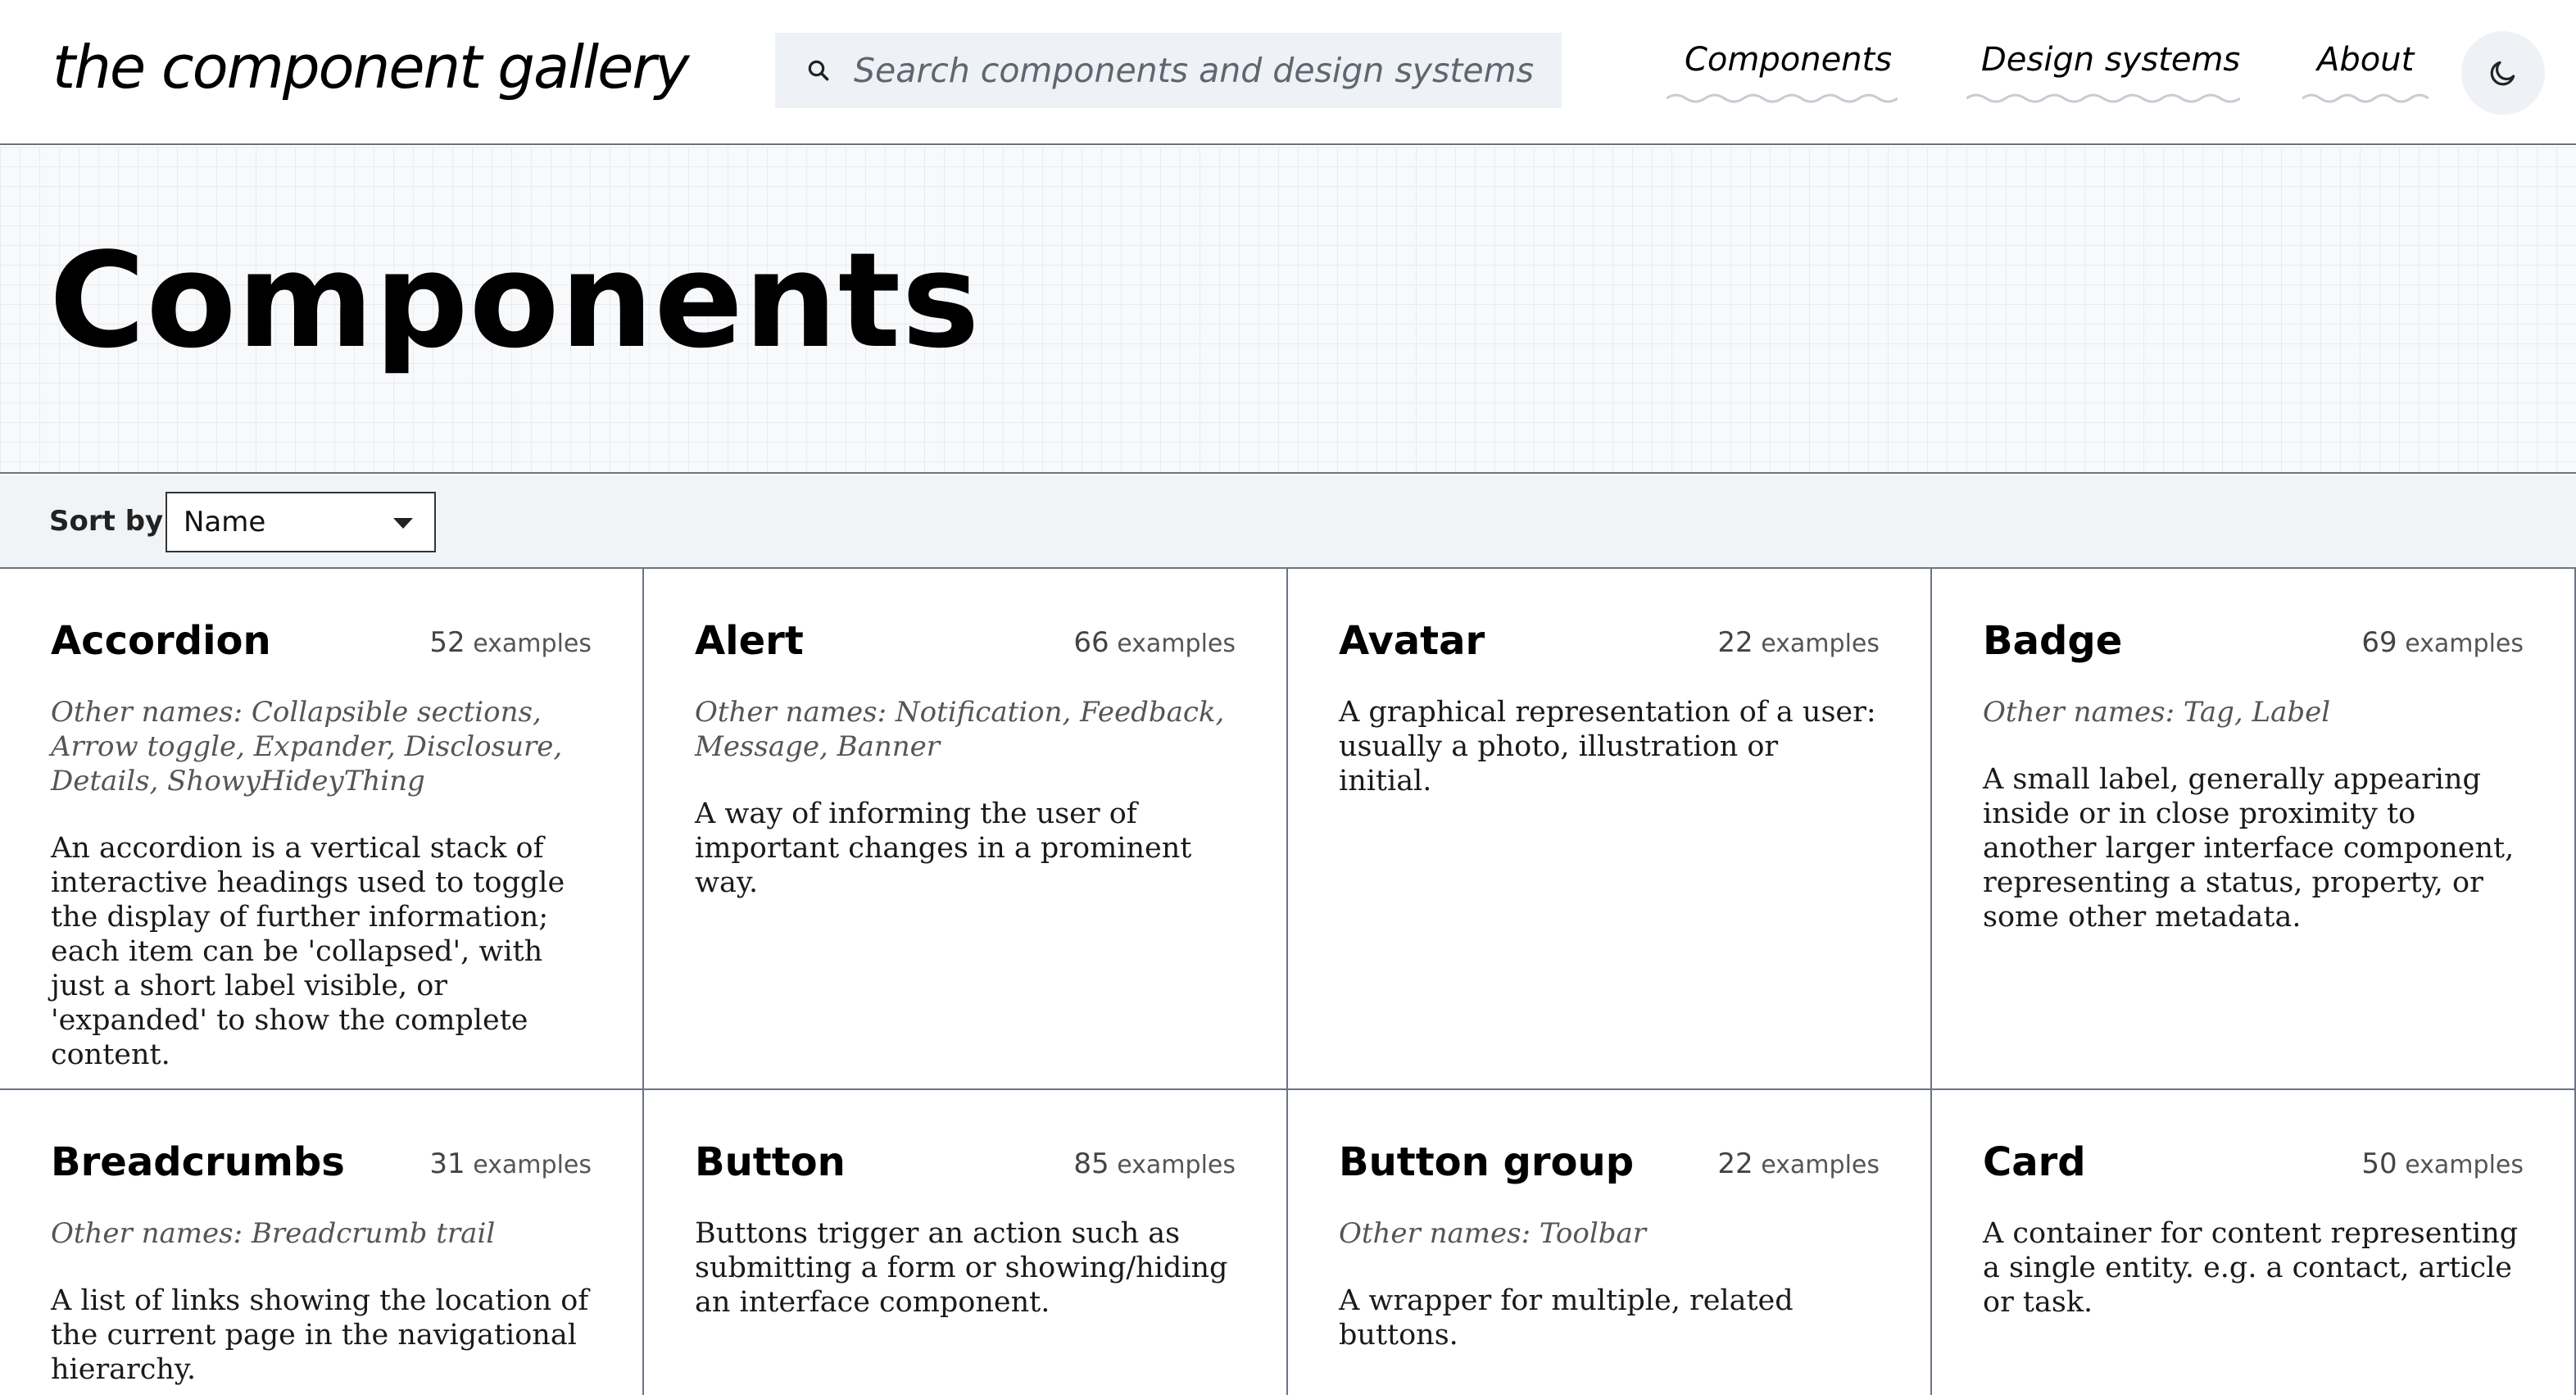 The height and width of the screenshot is (1395, 2576). I want to click on example-count: 66 examples, so click(1154, 642).